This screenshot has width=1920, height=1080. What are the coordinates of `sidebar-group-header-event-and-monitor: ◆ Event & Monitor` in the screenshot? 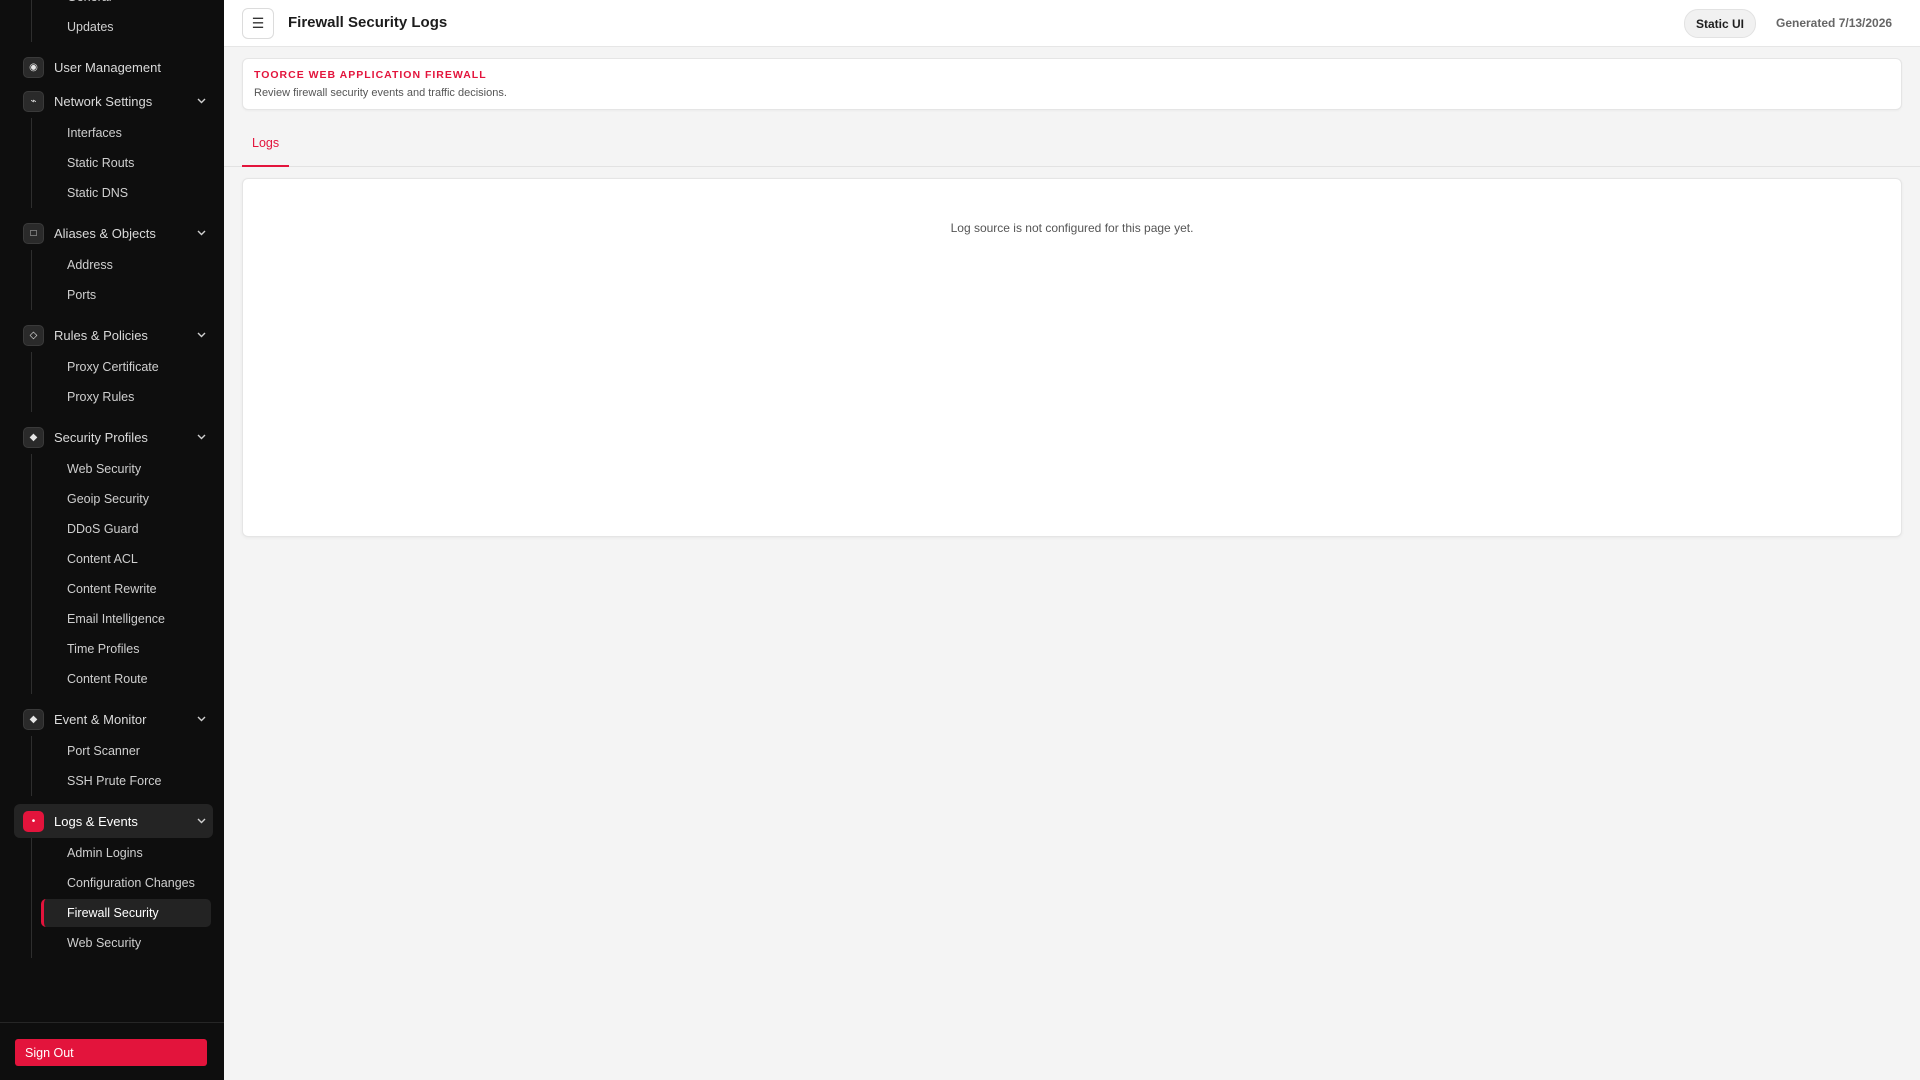 It's located at (113, 719).